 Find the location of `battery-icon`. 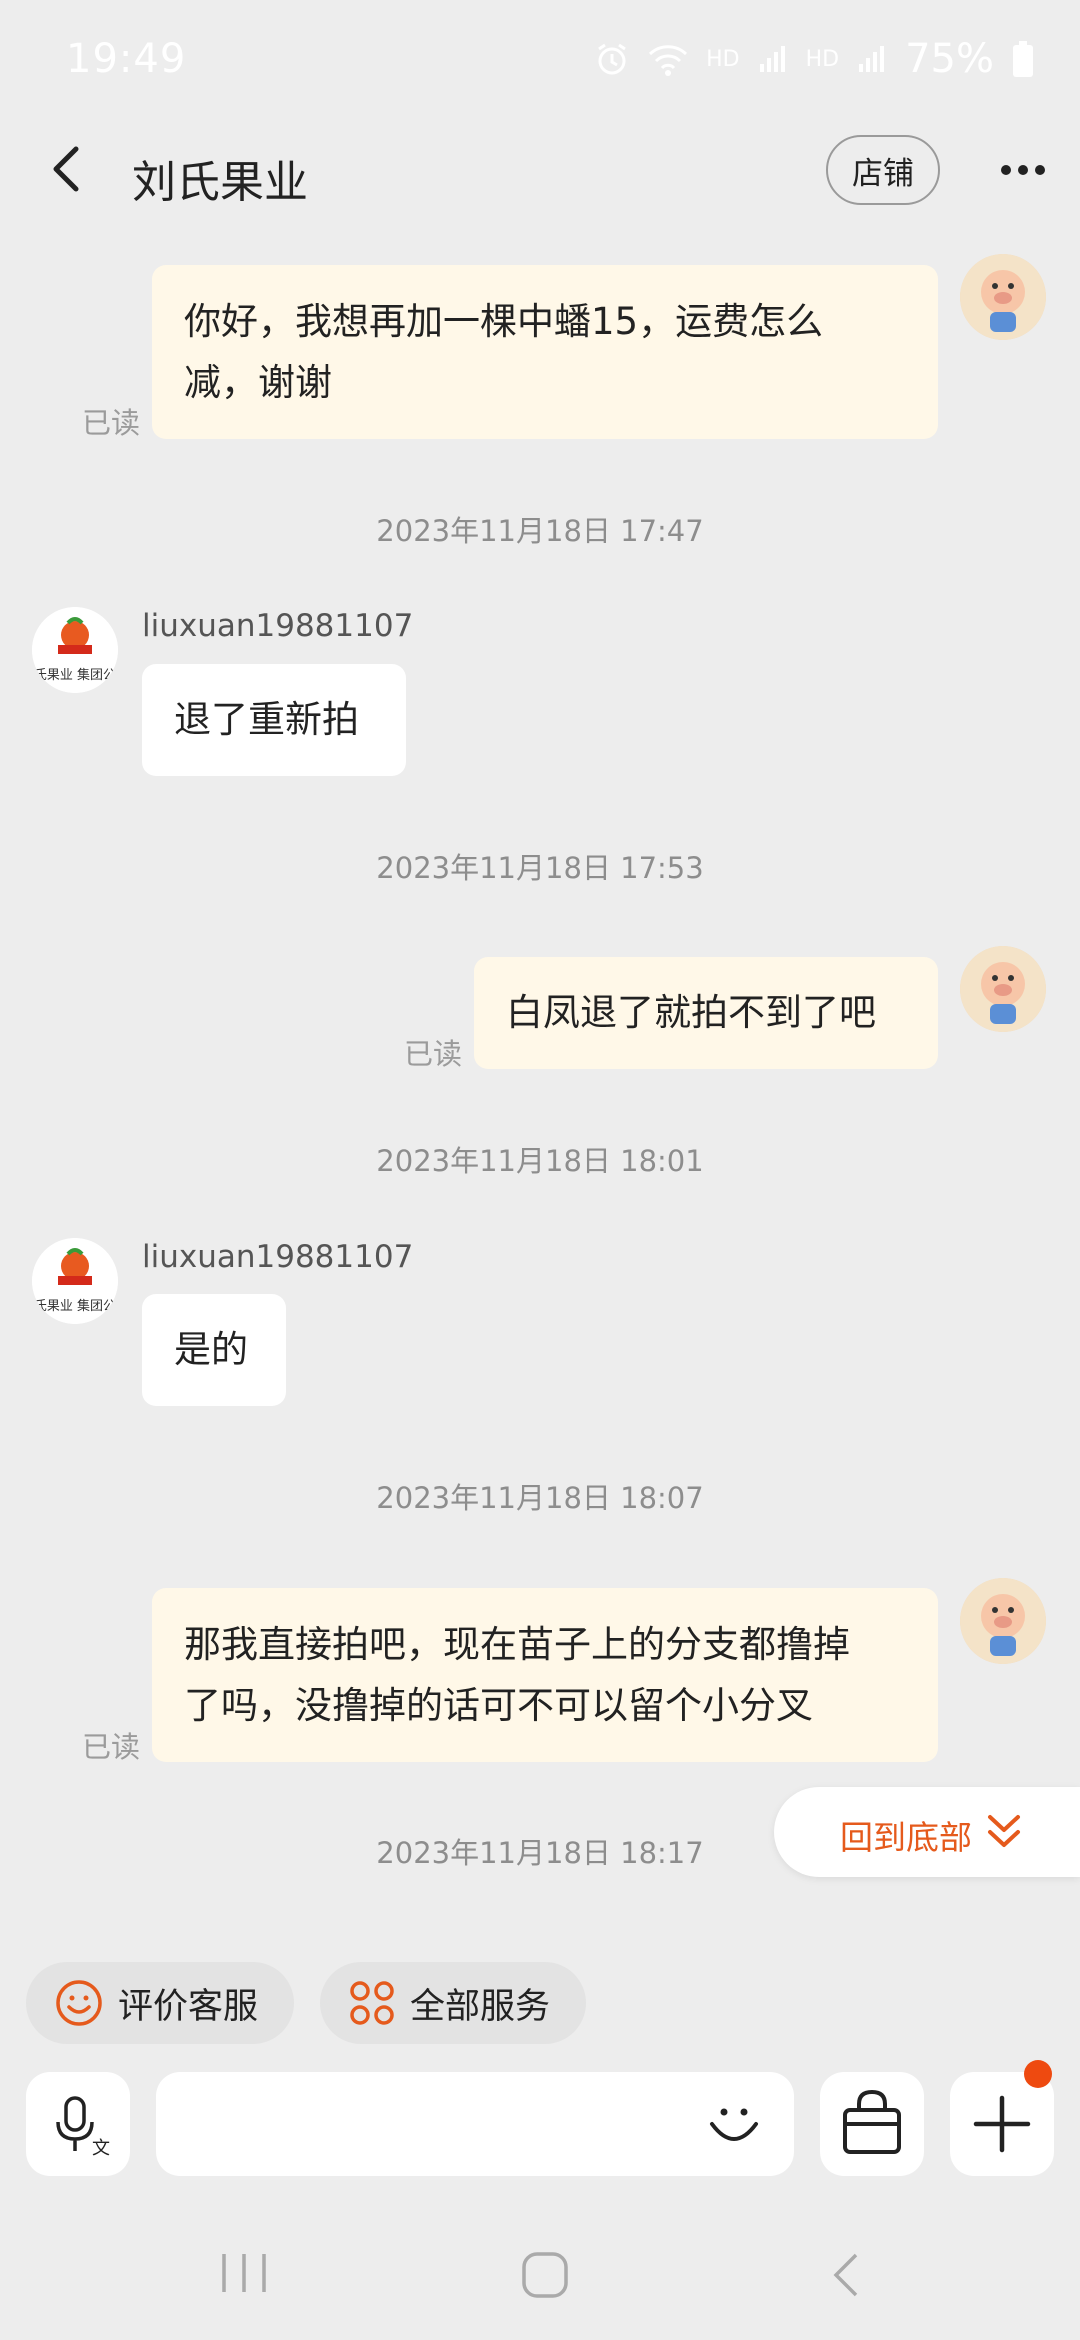

battery-icon is located at coordinates (1023, 59).